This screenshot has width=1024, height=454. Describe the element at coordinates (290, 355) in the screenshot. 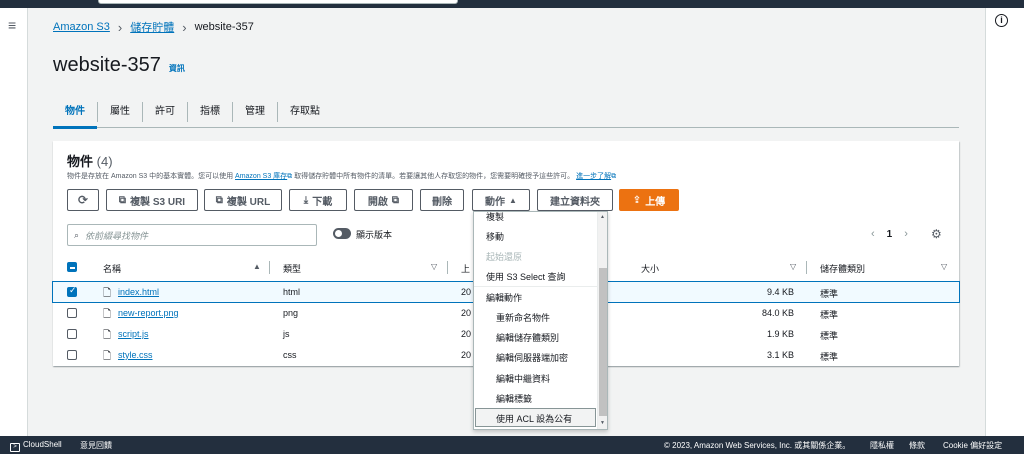

I see `object-type: css` at that location.